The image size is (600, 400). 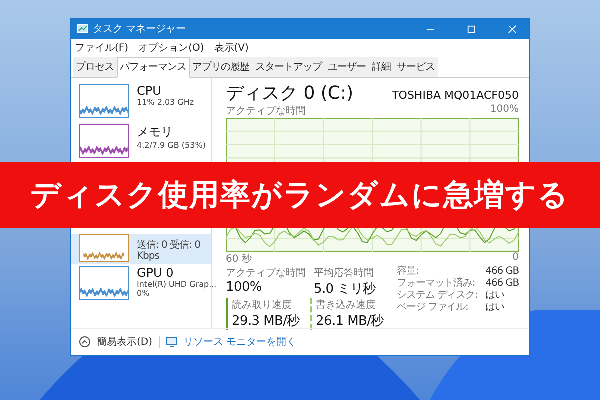 What do you see at coordinates (455, 95) in the screenshot?
I see `disk-model: TOSHIBA MQ01ACF050` at bounding box center [455, 95].